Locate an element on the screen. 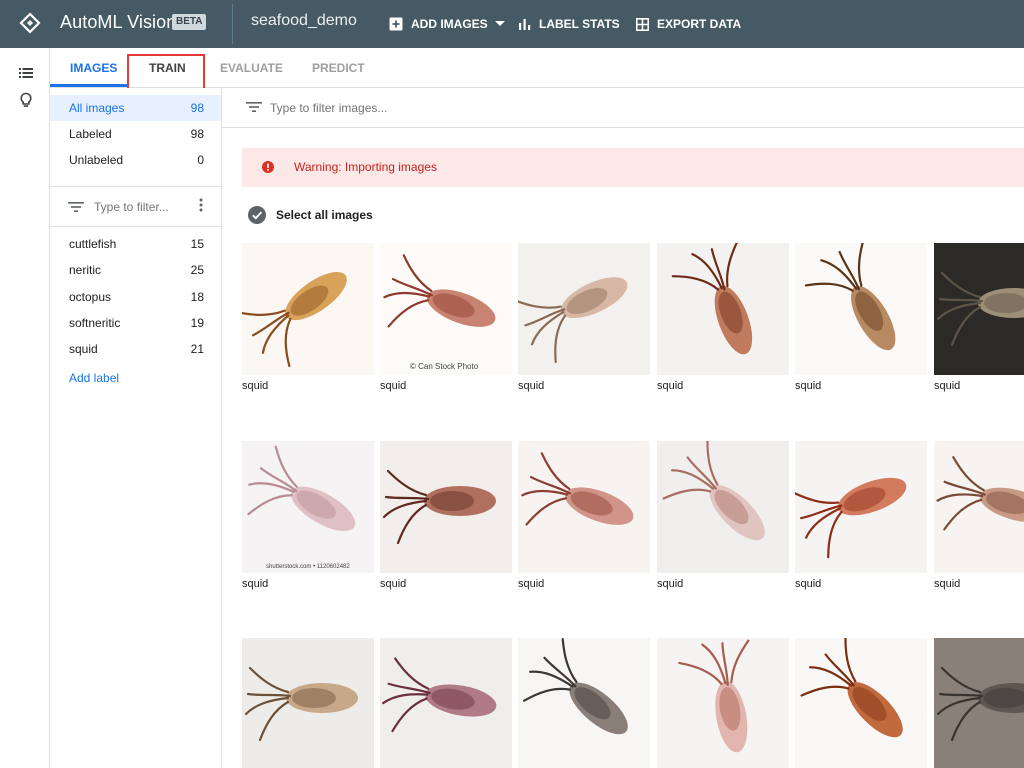 This screenshot has width=1024, height=768. label-row-neritic: neritic 25 is located at coordinates (135, 270).